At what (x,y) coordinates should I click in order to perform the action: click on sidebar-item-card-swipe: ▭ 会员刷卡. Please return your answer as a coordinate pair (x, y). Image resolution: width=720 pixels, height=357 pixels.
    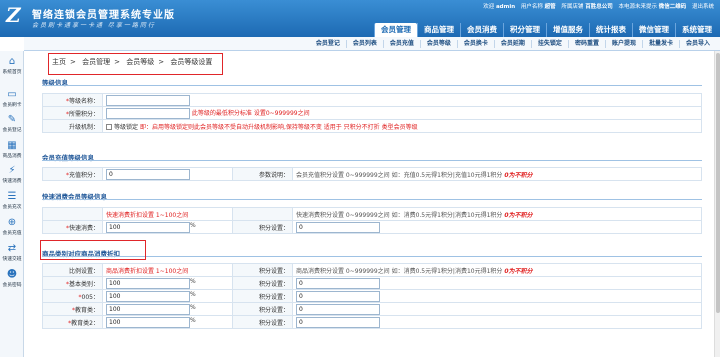
    Looking at the image, I should click on (12, 98).